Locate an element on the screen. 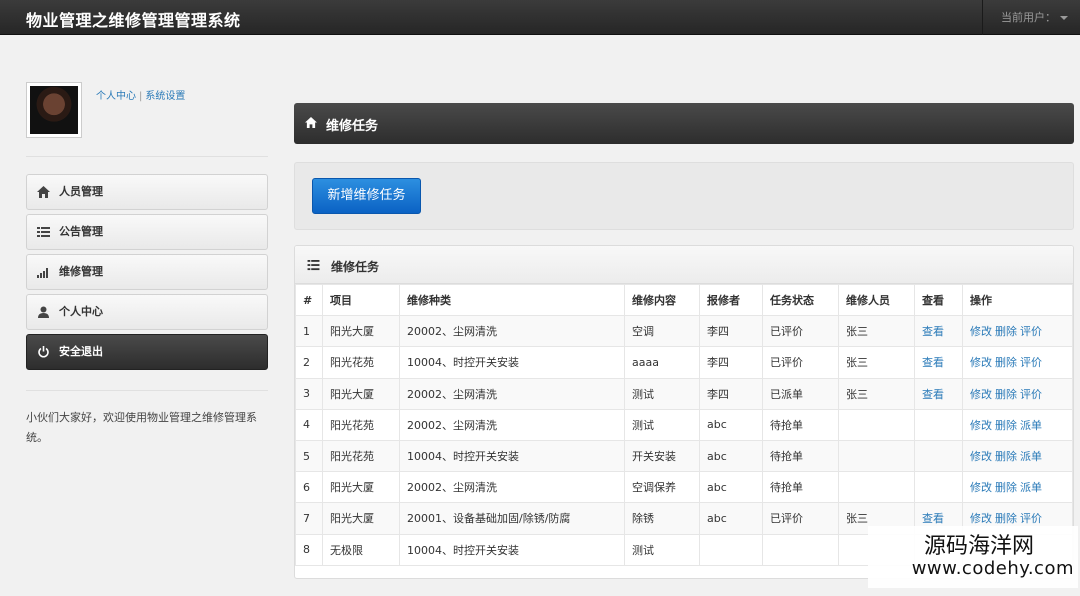  row-number: 4 is located at coordinates (309, 424).